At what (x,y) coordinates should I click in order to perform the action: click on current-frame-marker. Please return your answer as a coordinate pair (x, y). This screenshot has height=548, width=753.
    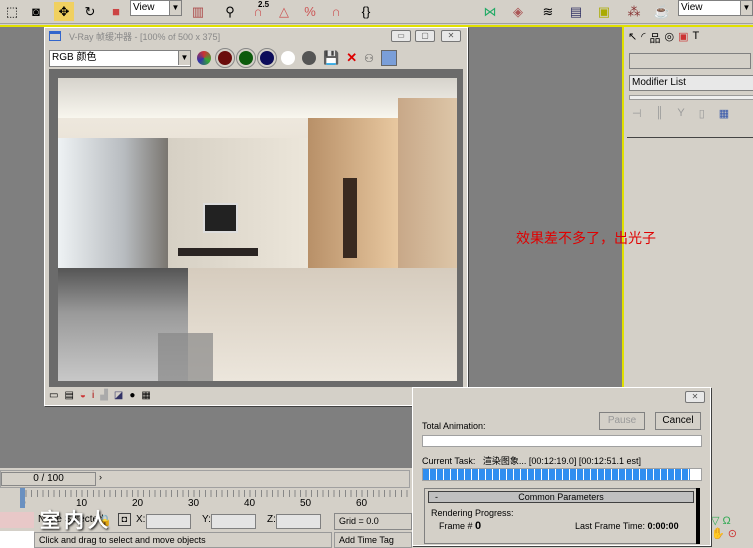
    Looking at the image, I should click on (22, 498).